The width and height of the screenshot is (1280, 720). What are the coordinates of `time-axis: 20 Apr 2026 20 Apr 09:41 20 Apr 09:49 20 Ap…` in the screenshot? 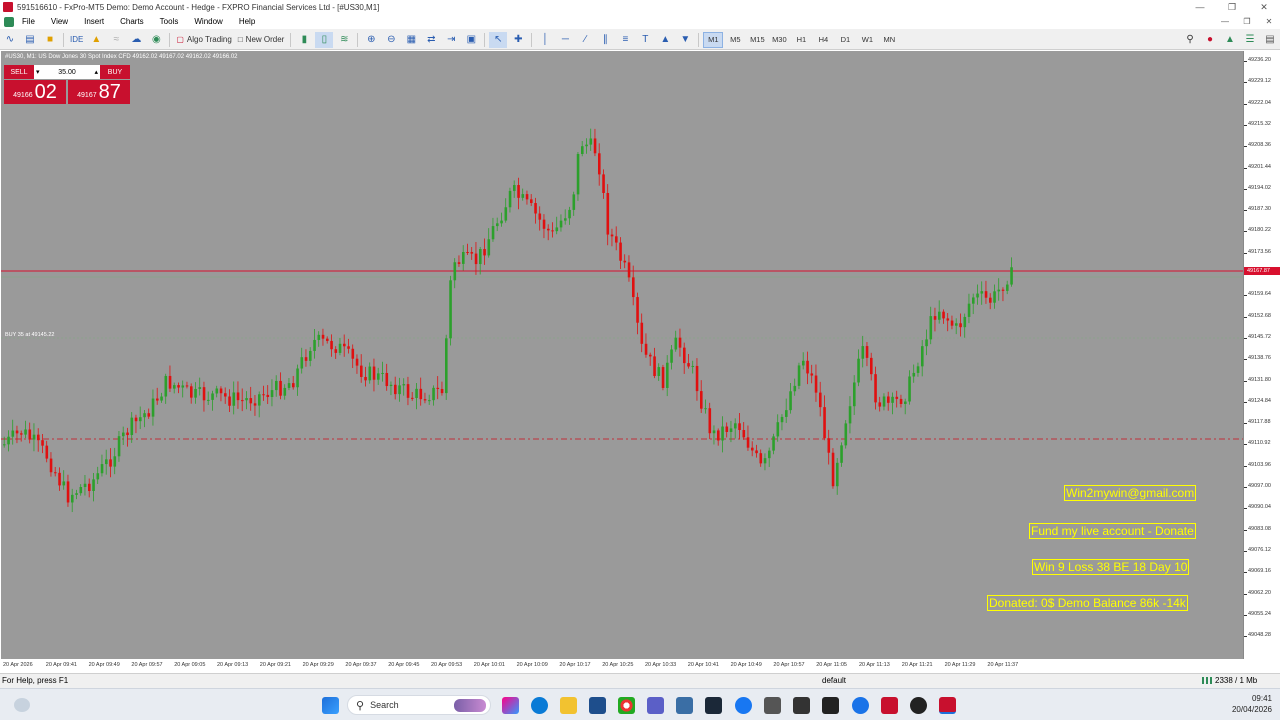 It's located at (622, 666).